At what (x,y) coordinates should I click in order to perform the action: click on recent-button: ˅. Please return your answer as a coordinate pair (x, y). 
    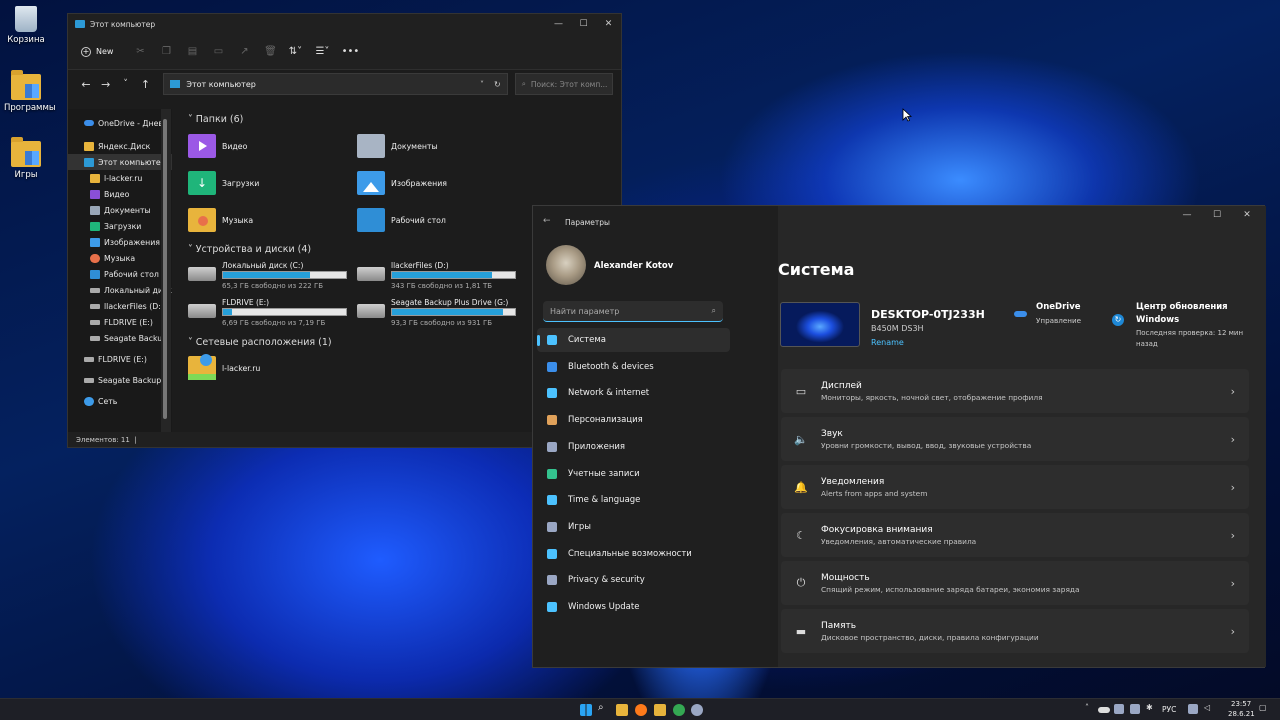
    Looking at the image, I should click on (126, 84).